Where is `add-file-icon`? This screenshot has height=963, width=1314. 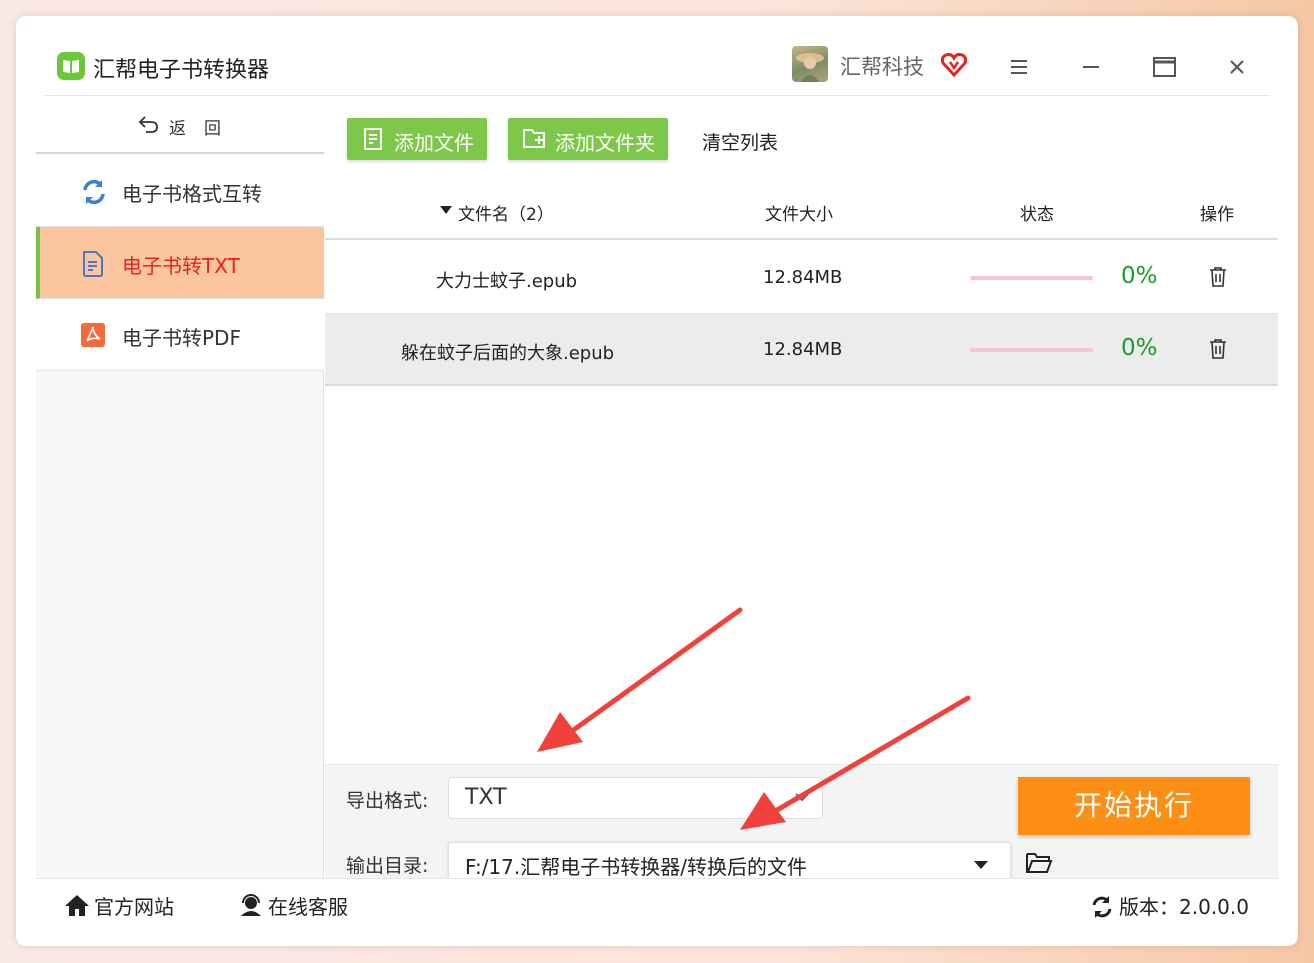
add-file-icon is located at coordinates (373, 139).